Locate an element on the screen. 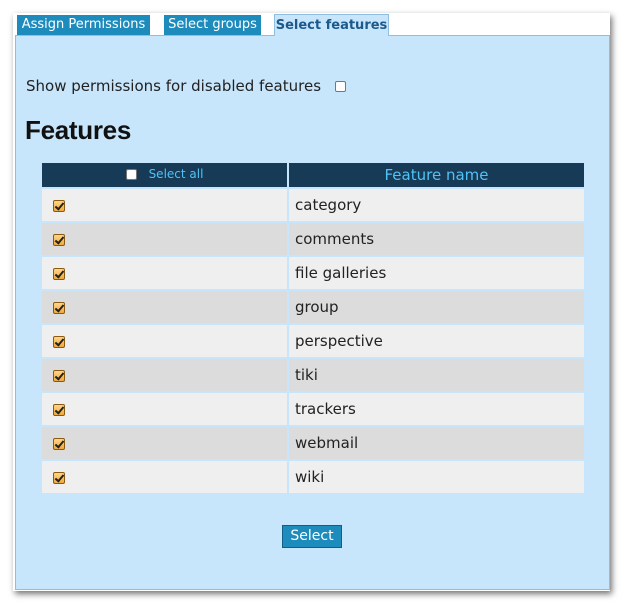 This screenshot has height=615, width=635. show-disabled-label: Show permissions for disabled features is located at coordinates (174, 86).